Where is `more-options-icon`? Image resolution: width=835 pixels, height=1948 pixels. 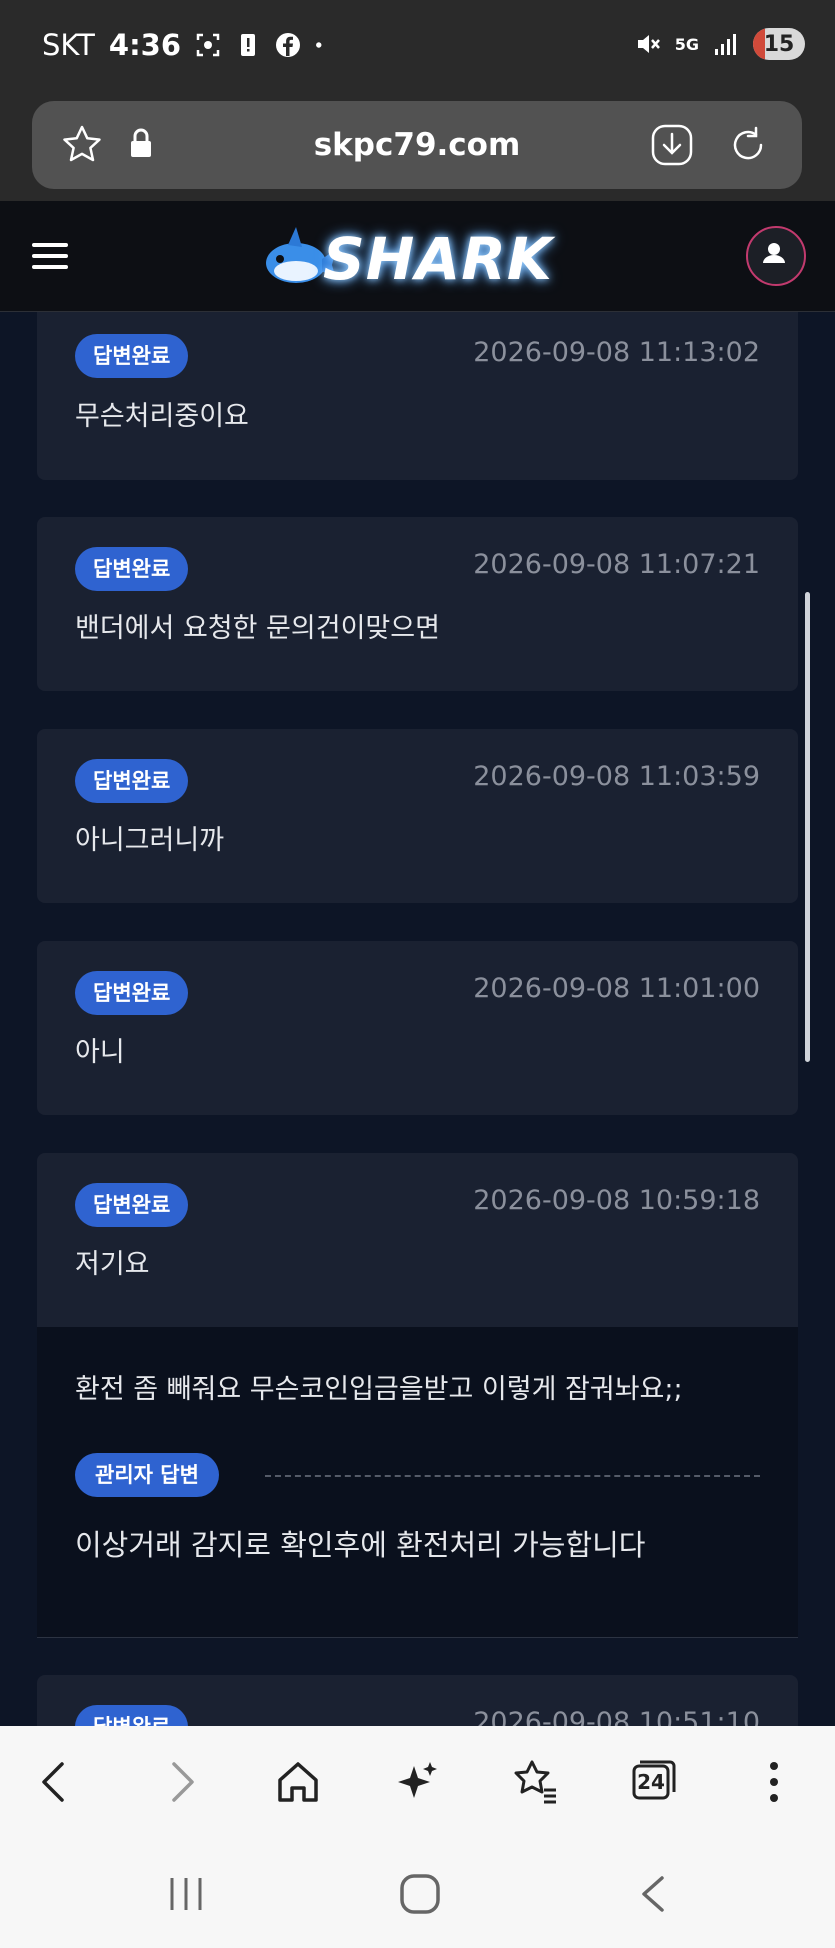
more-options-icon is located at coordinates (774, 1782).